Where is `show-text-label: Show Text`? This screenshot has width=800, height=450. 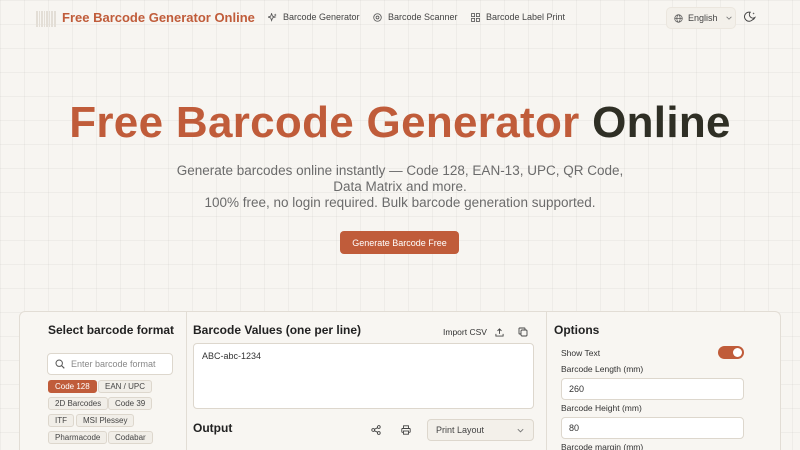 show-text-label: Show Text is located at coordinates (581, 353).